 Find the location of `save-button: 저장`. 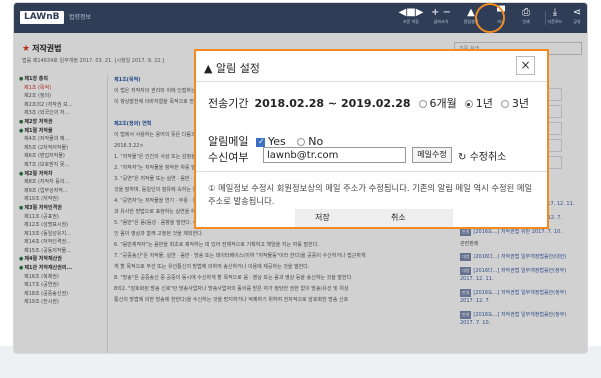

save-button: 저장 is located at coordinates (322, 217).